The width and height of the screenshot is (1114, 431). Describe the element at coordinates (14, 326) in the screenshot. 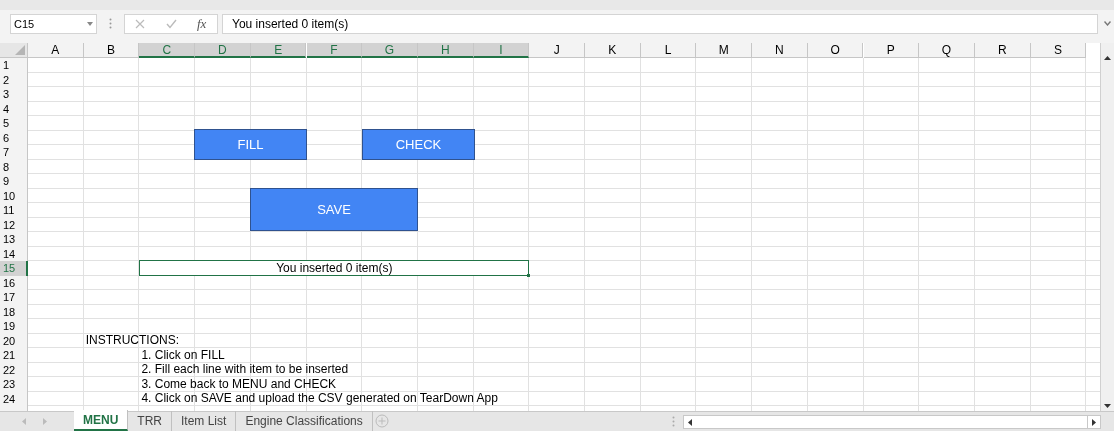

I see `row-header: 19` at that location.